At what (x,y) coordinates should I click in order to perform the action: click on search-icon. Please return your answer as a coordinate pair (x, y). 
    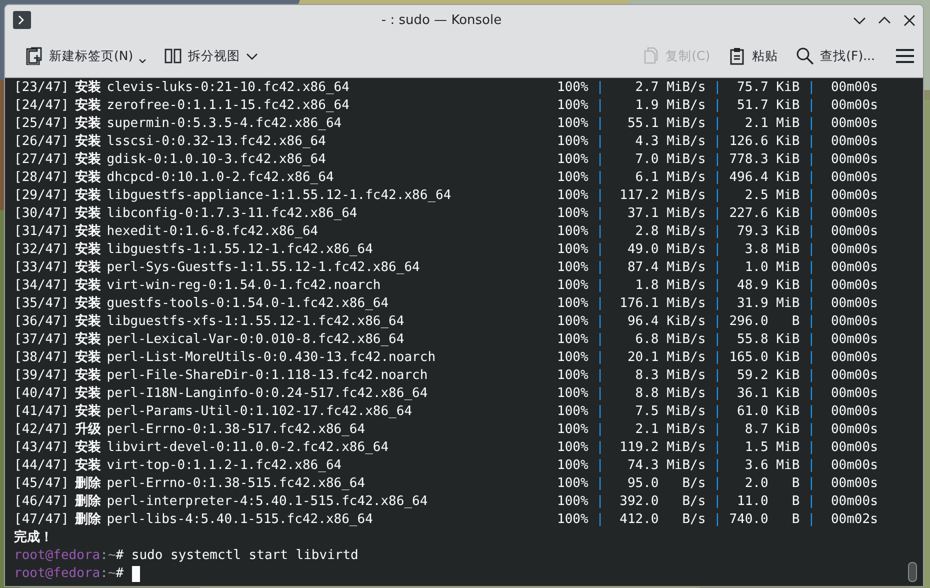
    Looking at the image, I should click on (805, 56).